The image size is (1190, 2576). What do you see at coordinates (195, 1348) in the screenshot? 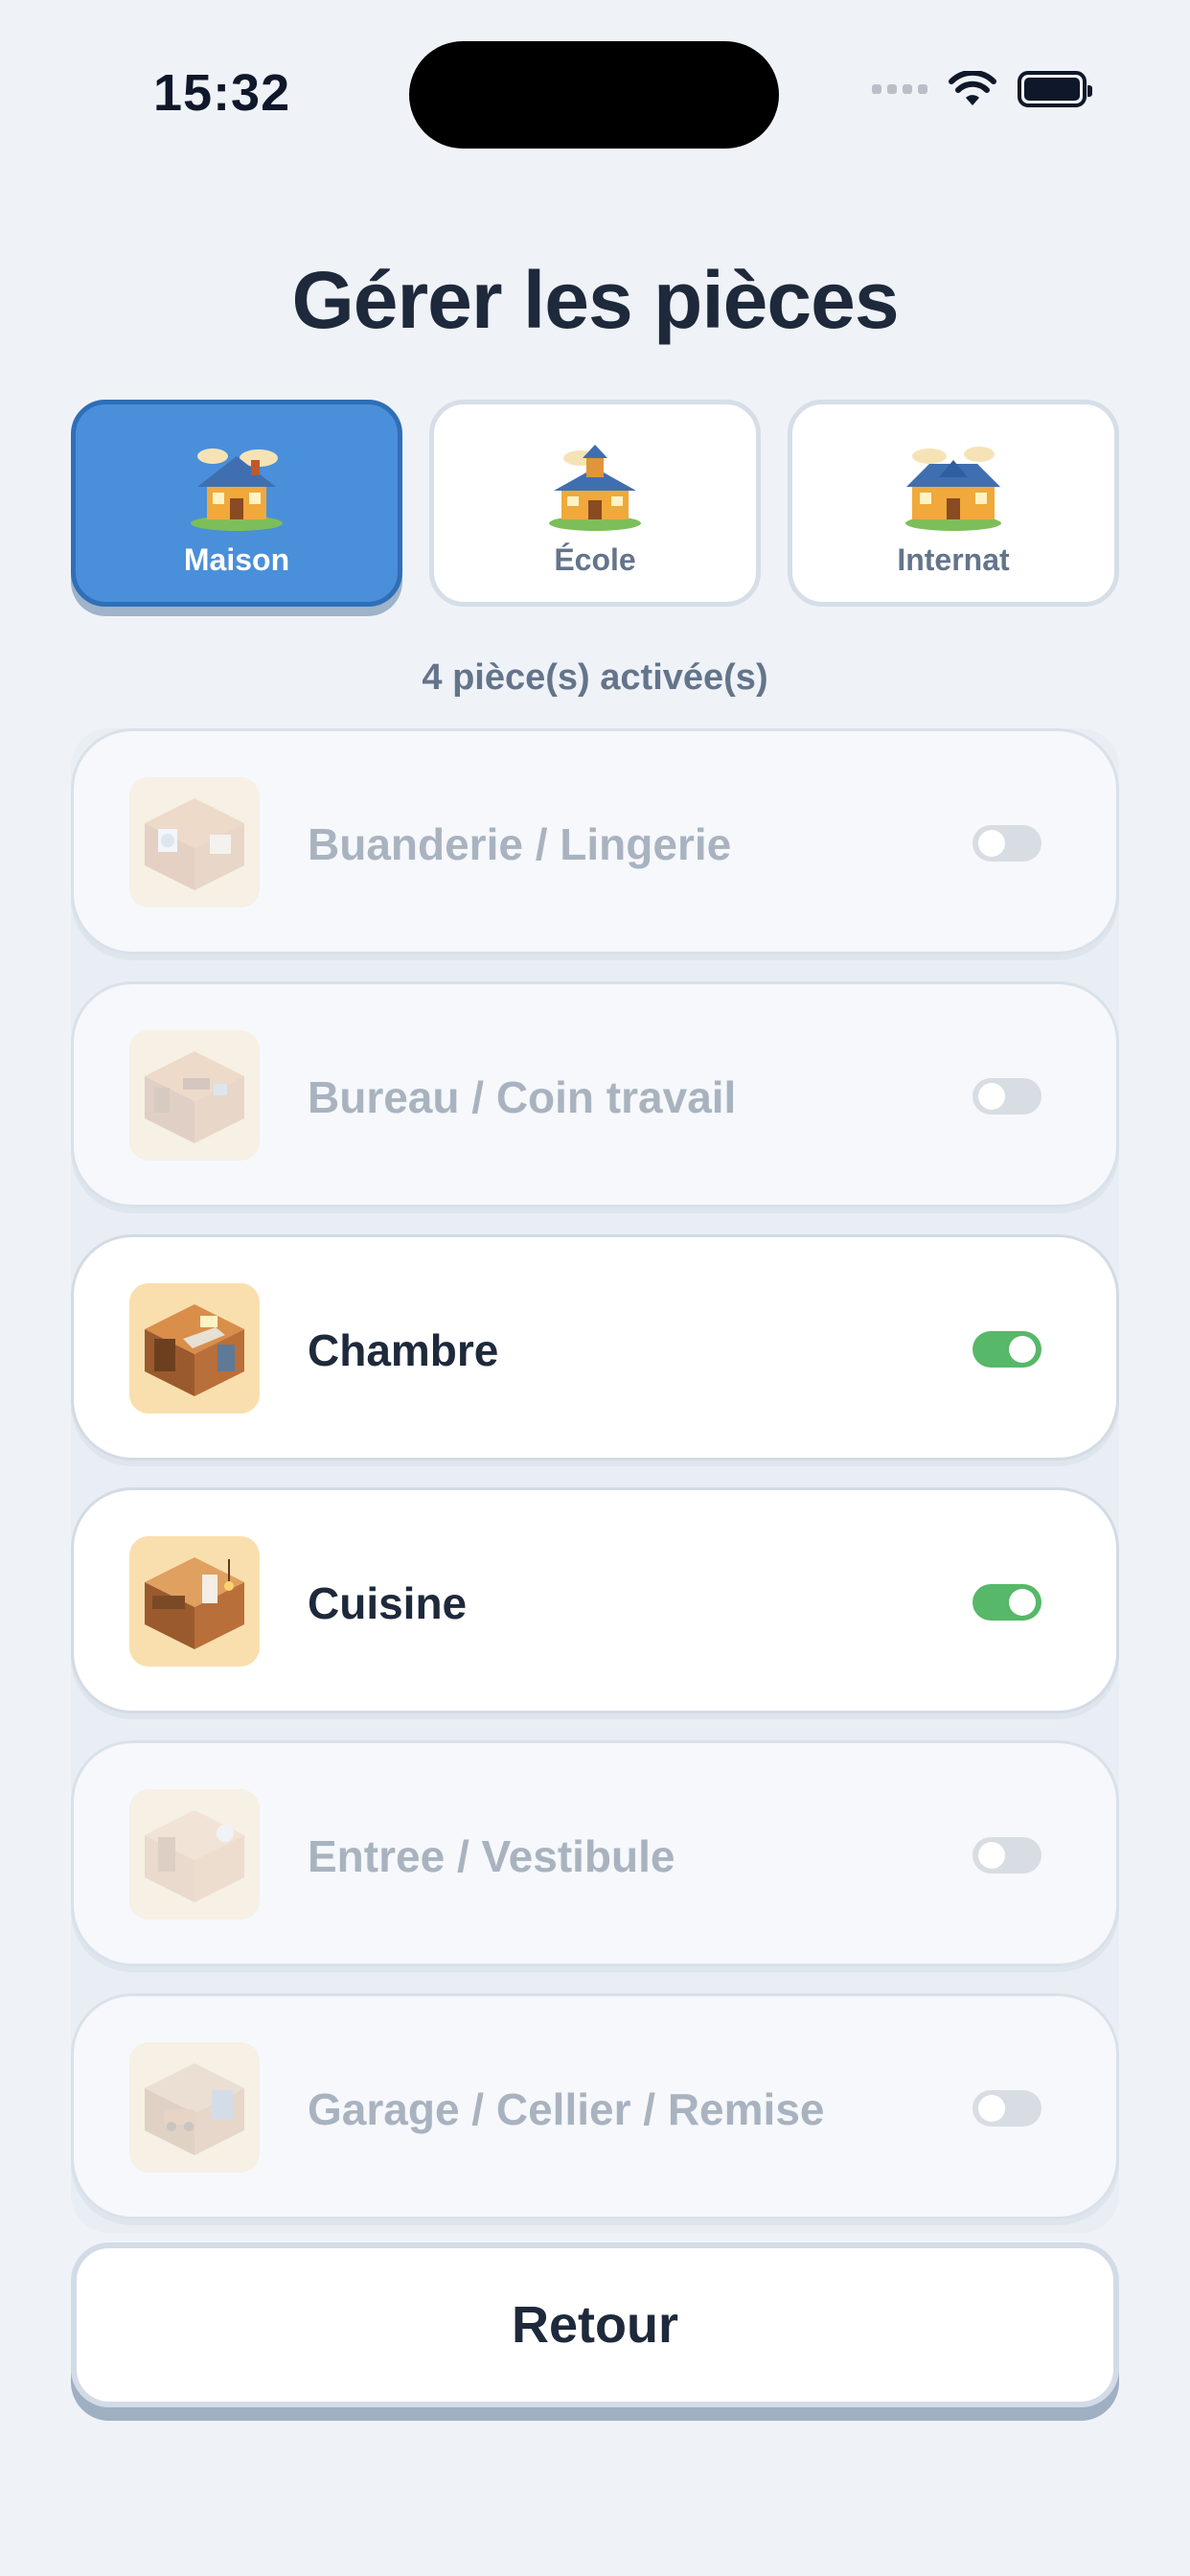
I see `bedroom-icon` at bounding box center [195, 1348].